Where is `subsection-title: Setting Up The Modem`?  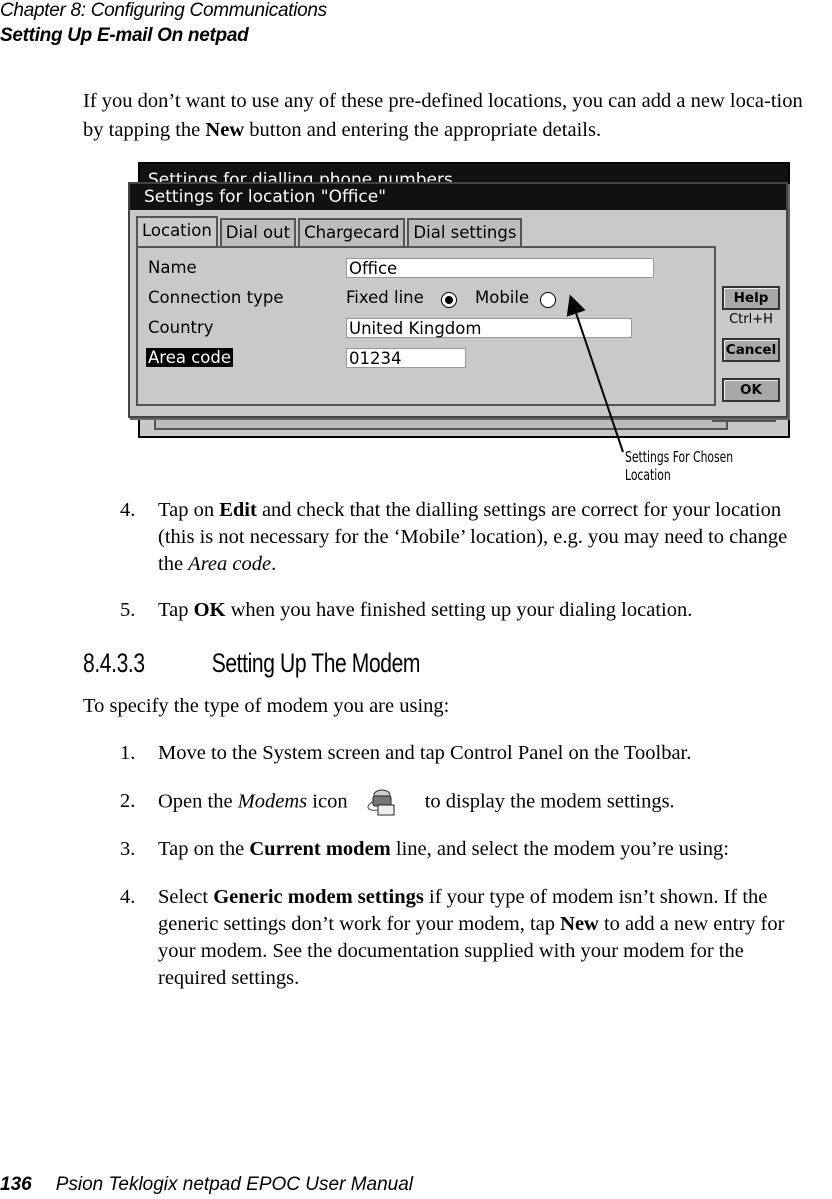
subsection-title: Setting Up The Modem is located at coordinates (316, 663).